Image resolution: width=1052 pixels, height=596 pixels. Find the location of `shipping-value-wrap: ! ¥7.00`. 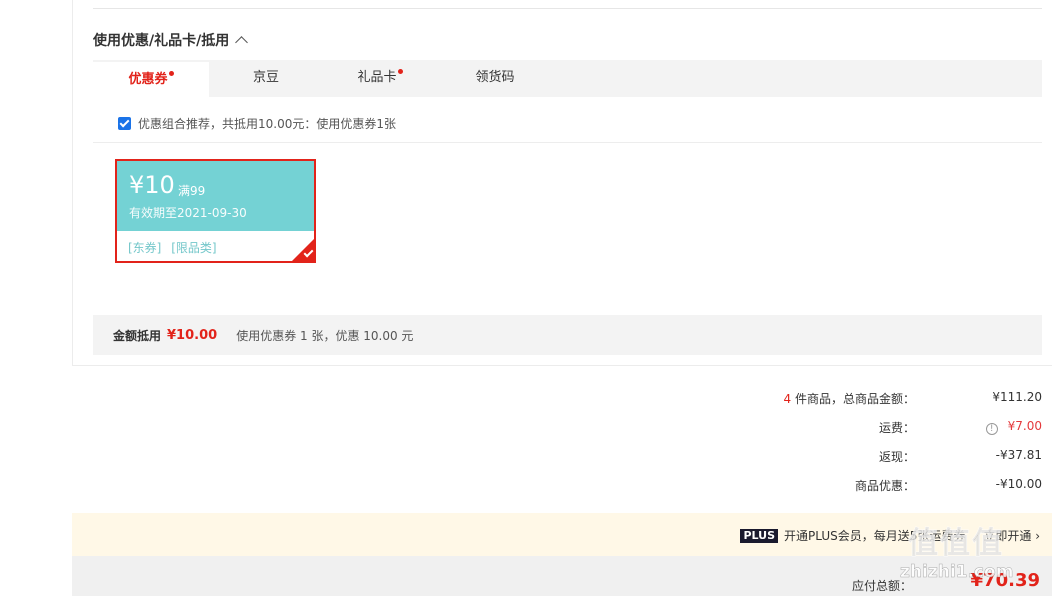

shipping-value-wrap: ! ¥7.00 is located at coordinates (1013, 427).